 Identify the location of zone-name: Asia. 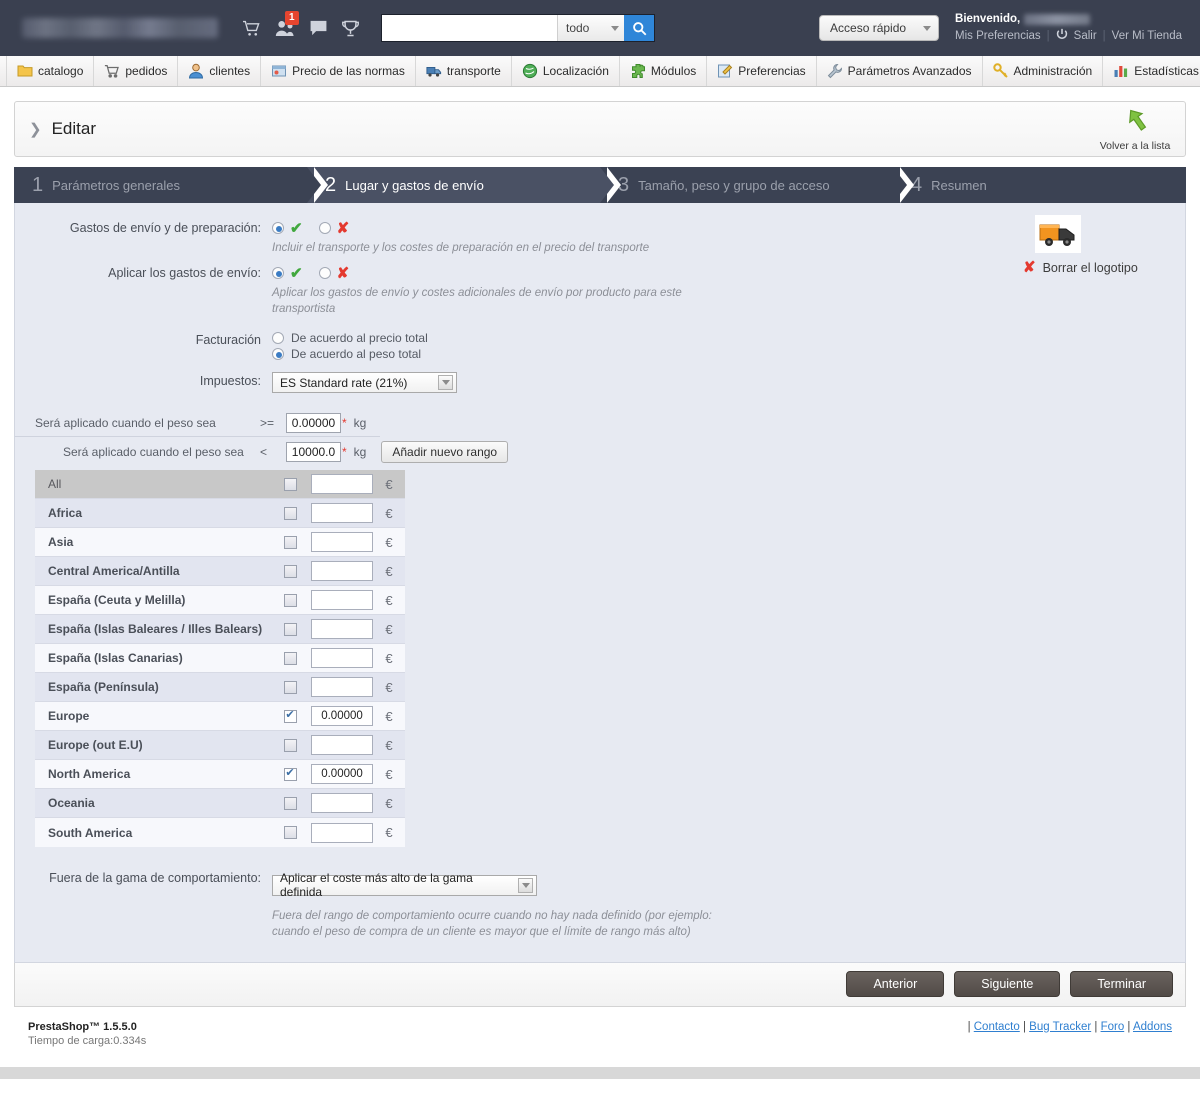
(61, 542).